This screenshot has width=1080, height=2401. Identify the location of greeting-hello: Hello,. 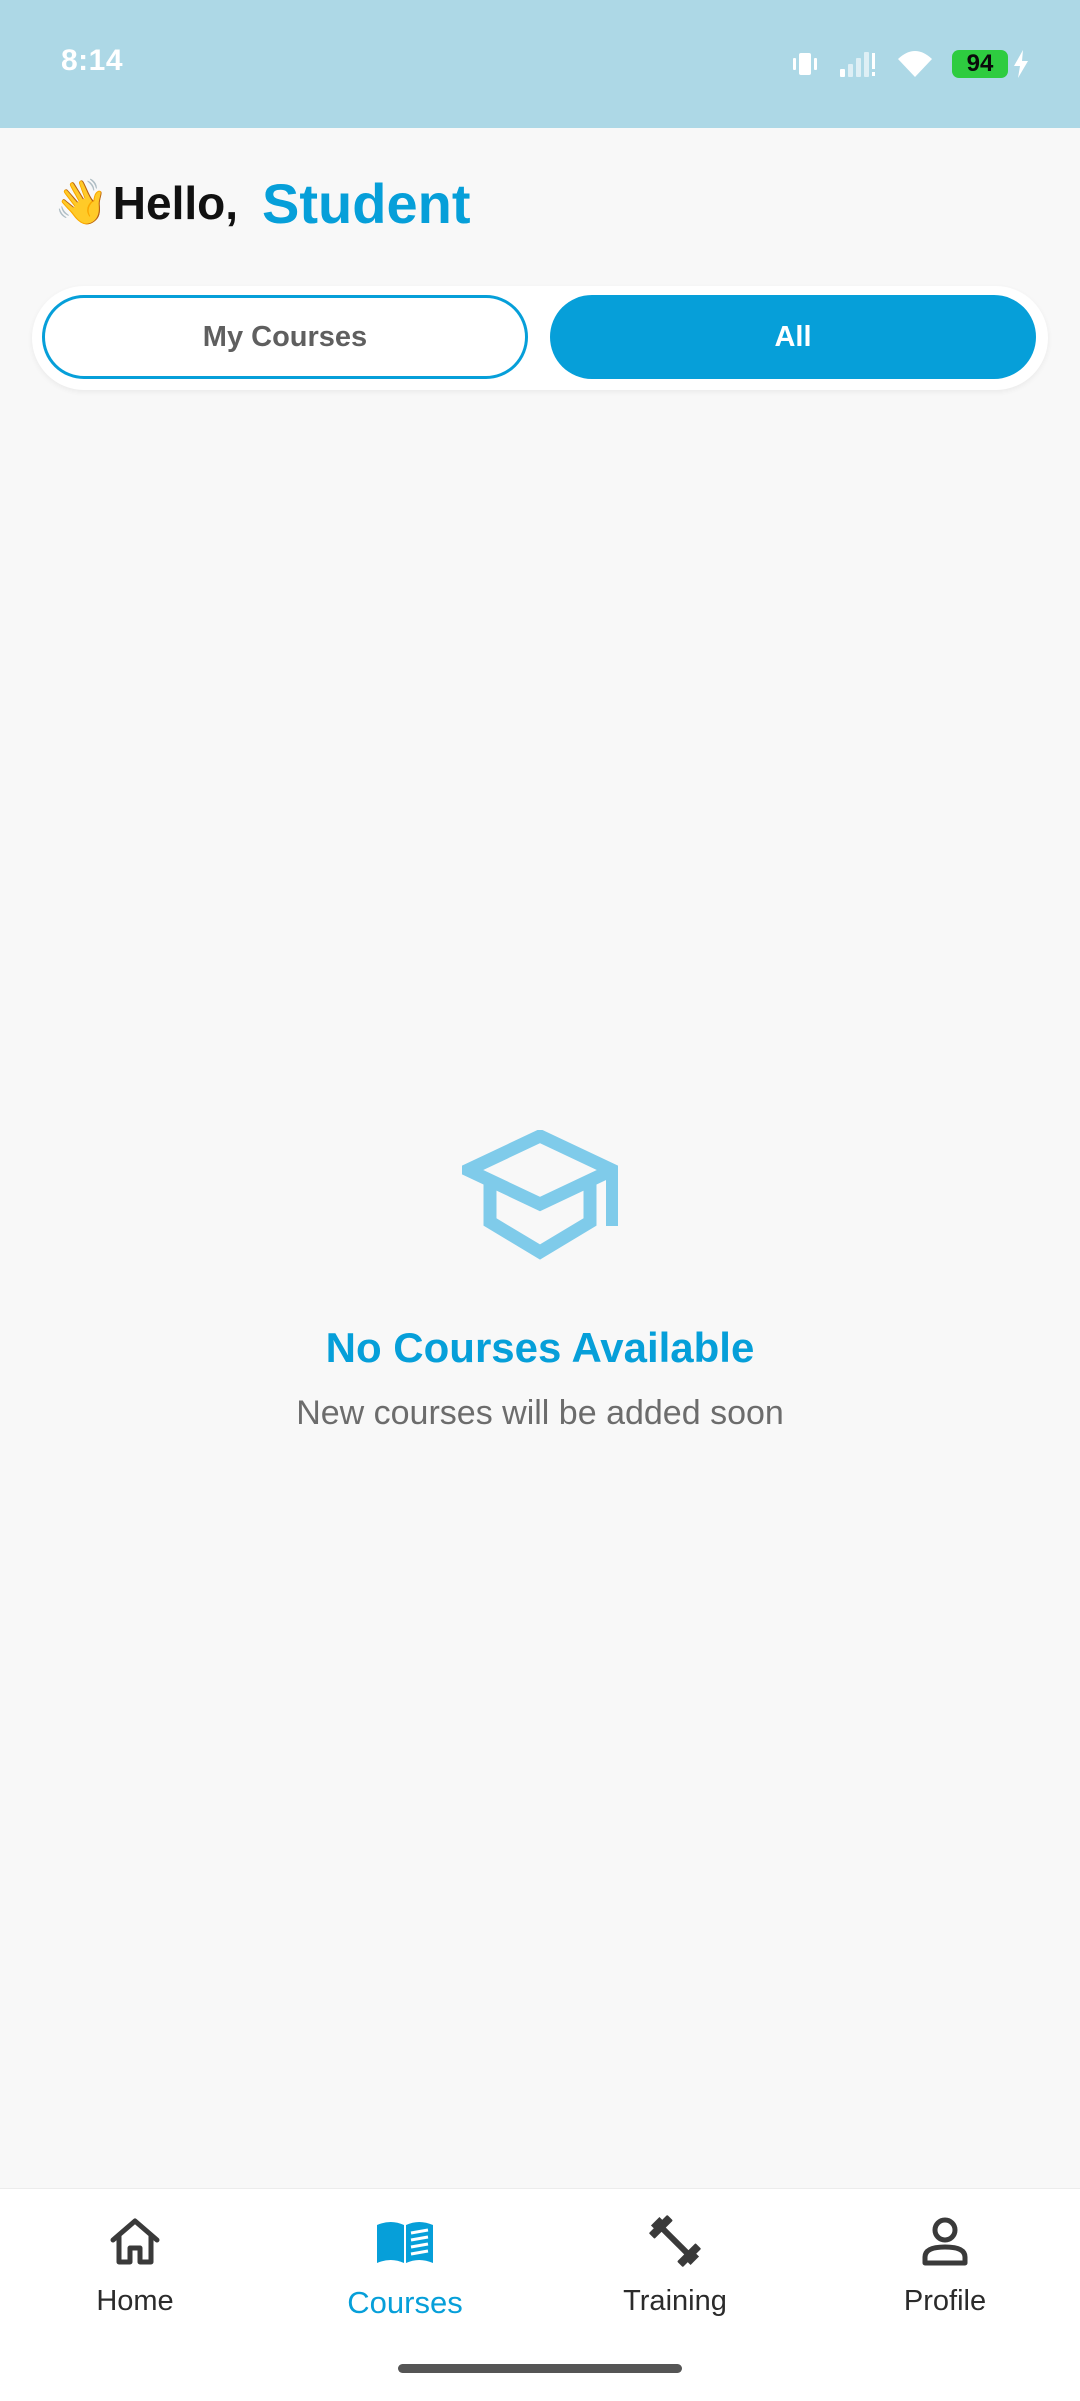
(175, 203).